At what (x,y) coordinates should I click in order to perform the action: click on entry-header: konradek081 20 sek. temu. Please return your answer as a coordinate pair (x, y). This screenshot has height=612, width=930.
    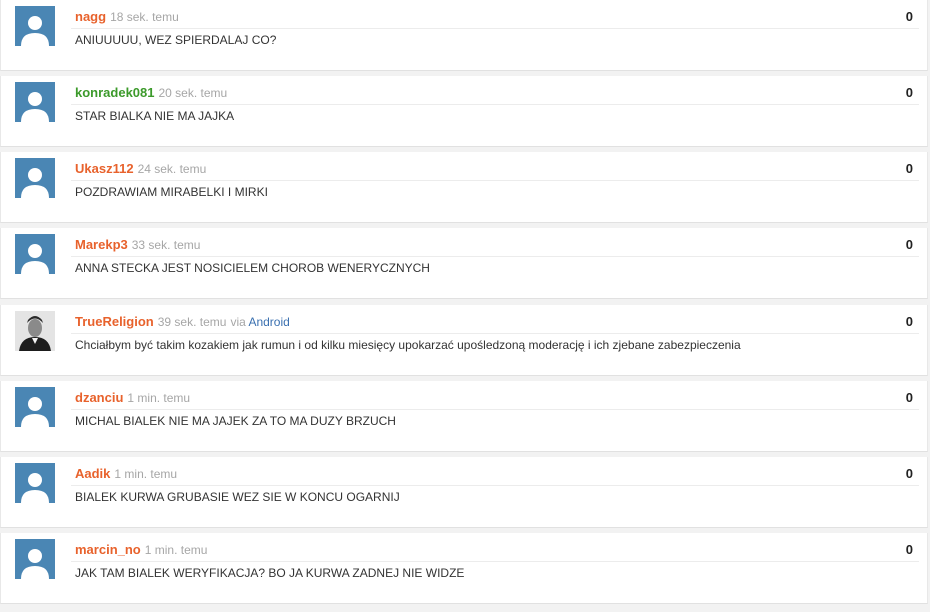
    Looking at the image, I should click on (471, 93).